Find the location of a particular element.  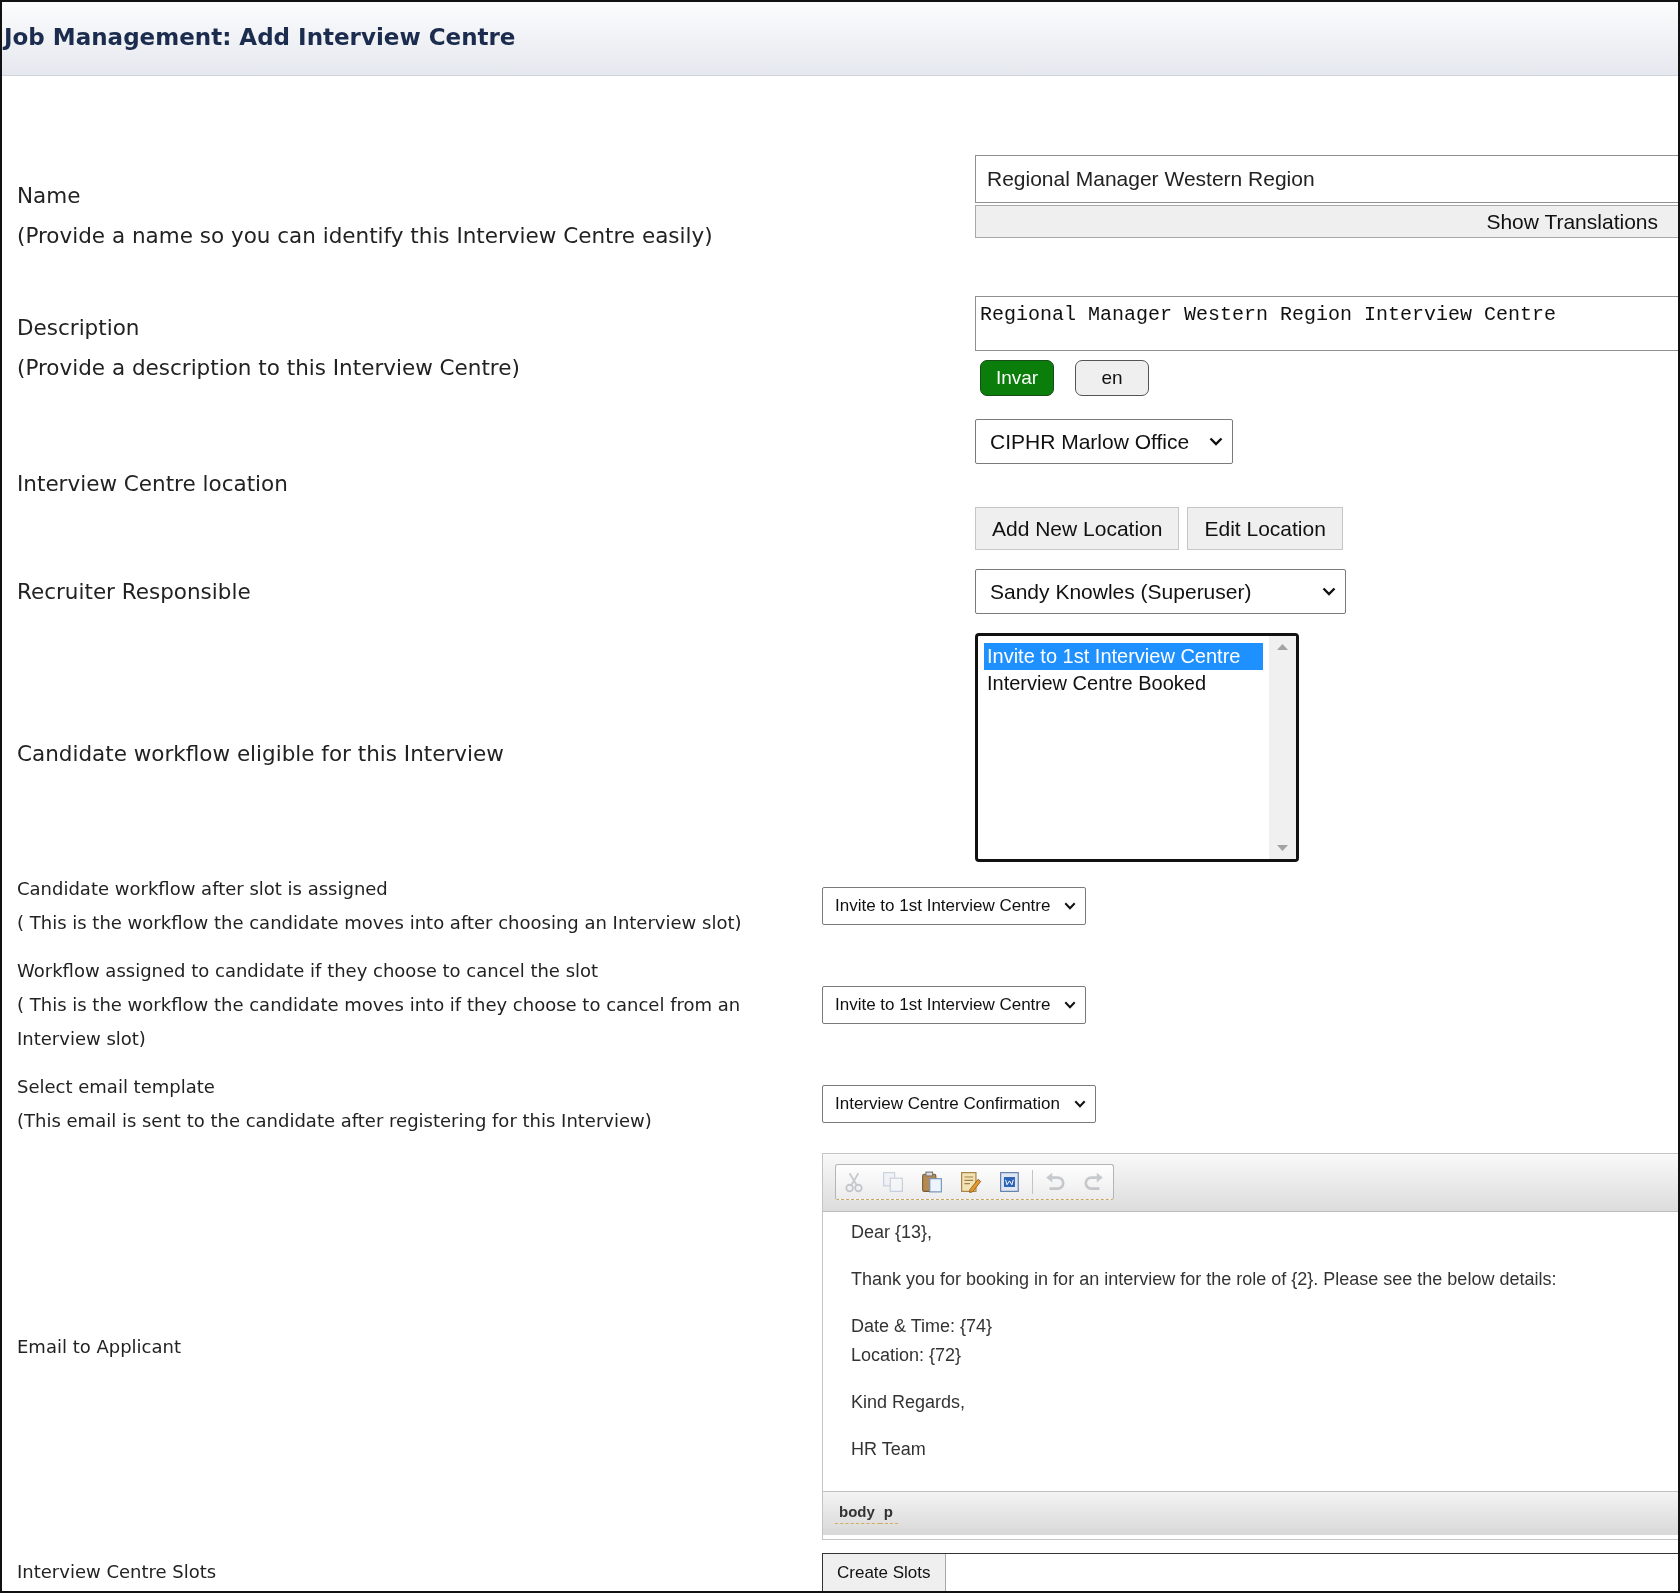

language-button: en is located at coordinates (1112, 378).